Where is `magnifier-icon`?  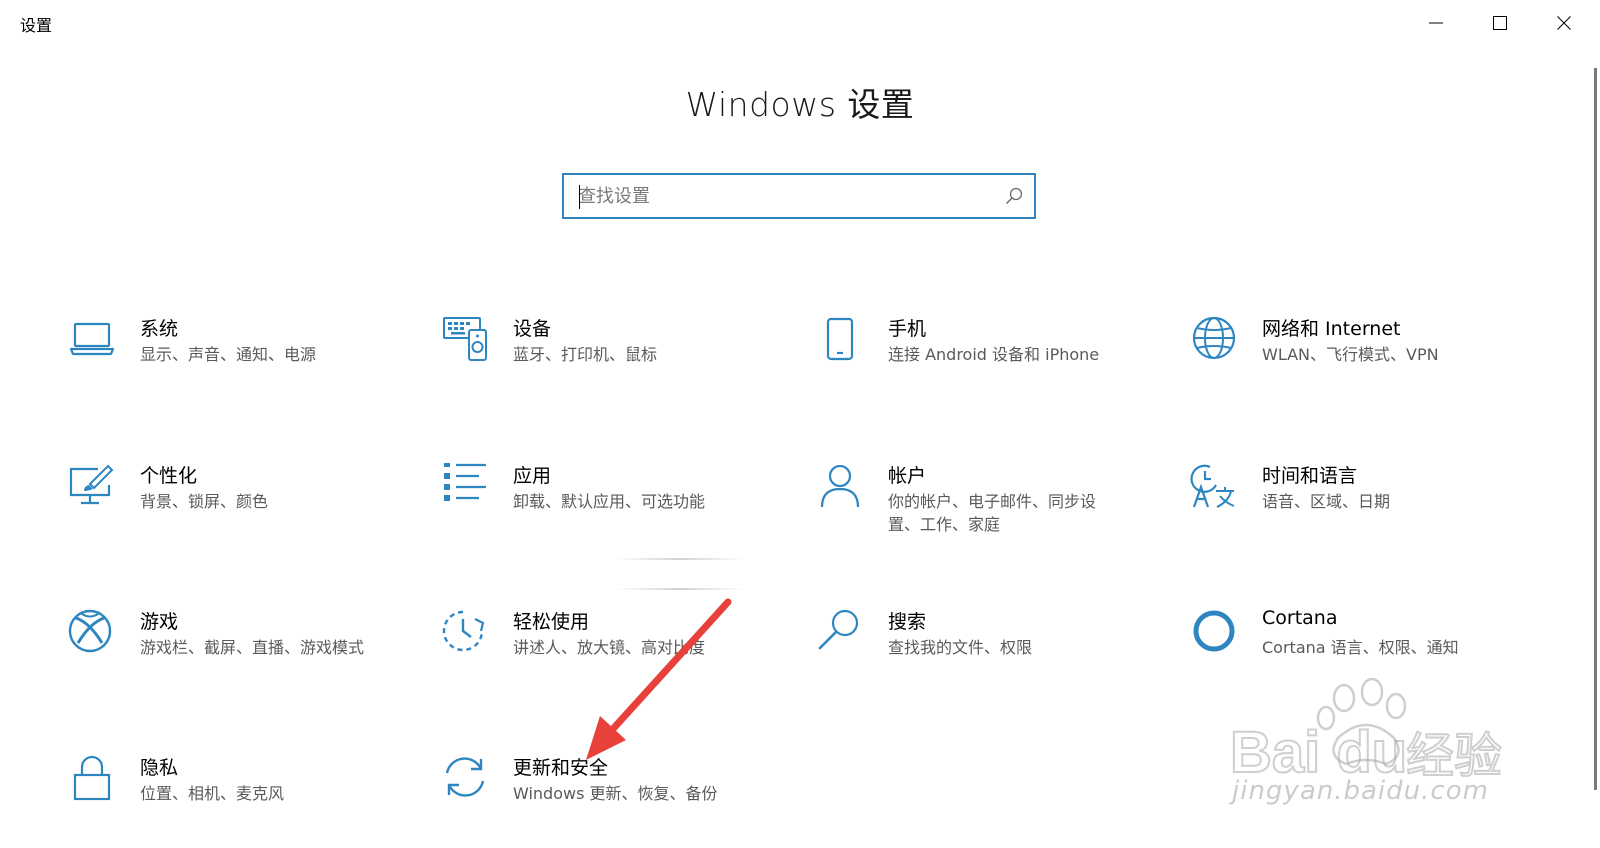
magnifier-icon is located at coordinates (840, 633).